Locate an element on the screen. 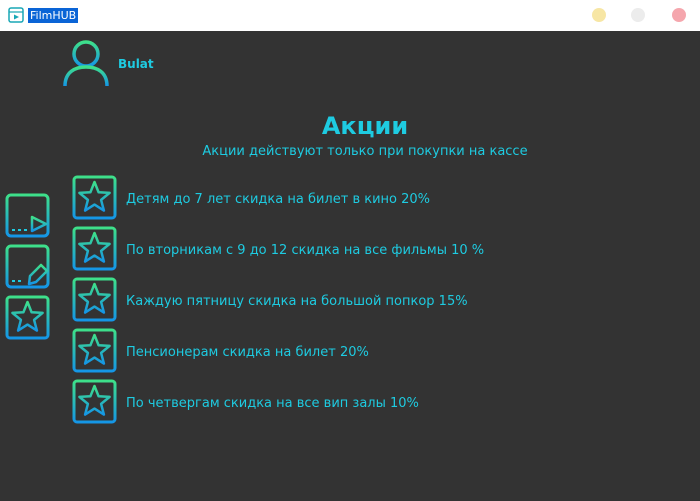 The height and width of the screenshot is (501, 700). username-label: Bulat is located at coordinates (136, 64).